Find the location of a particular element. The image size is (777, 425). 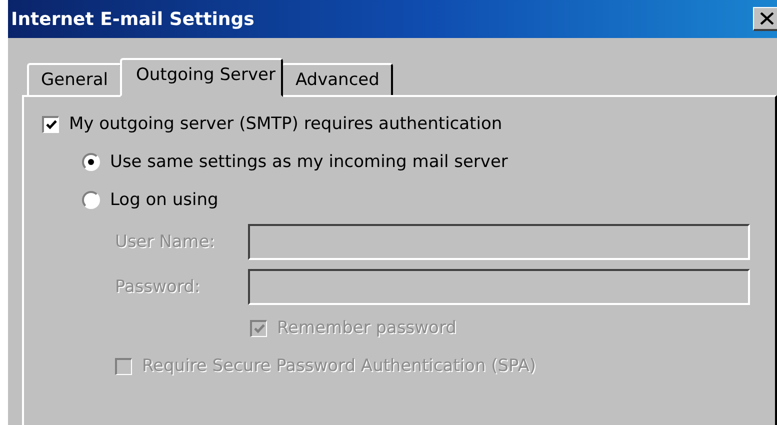

tab: Advanced is located at coordinates (337, 79).